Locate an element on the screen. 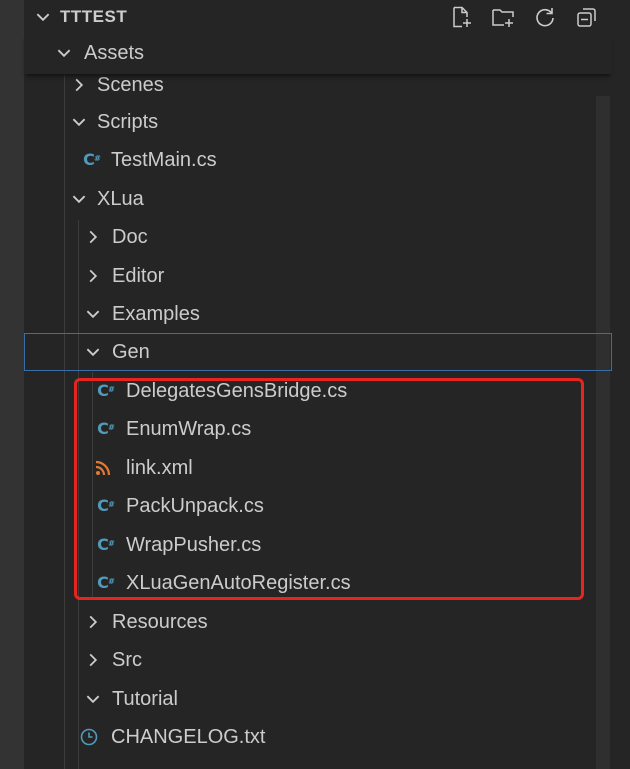 The image size is (630, 769). tree-item-label: Editor is located at coordinates (138, 276).